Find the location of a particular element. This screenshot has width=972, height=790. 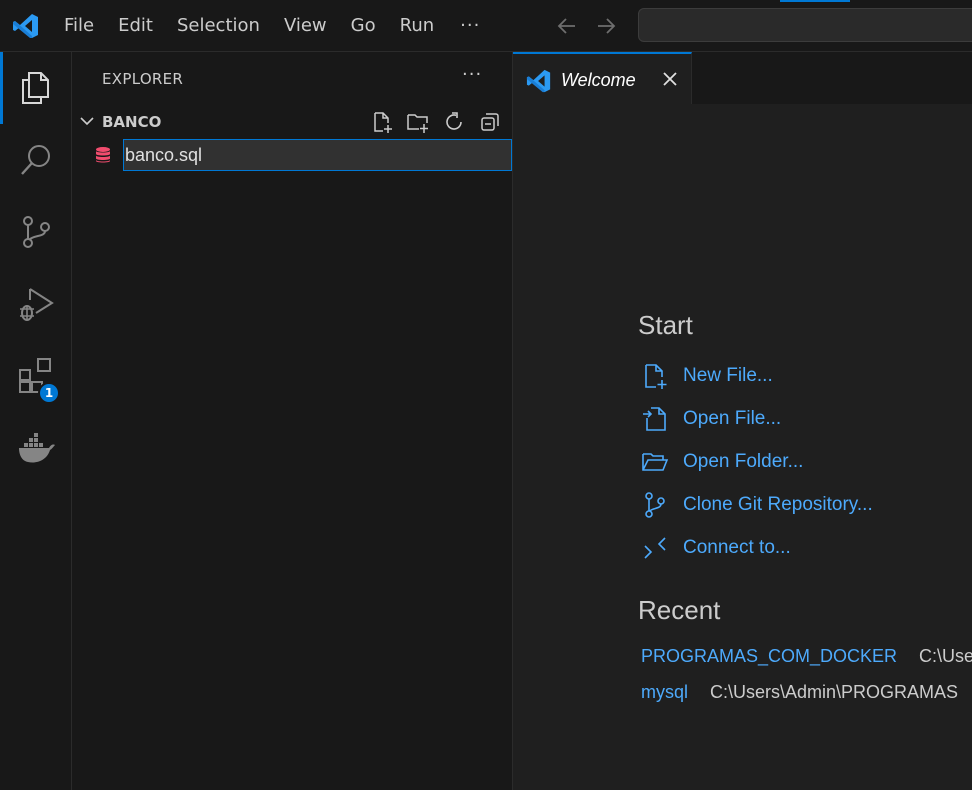

new-folder-icon is located at coordinates (418, 122).